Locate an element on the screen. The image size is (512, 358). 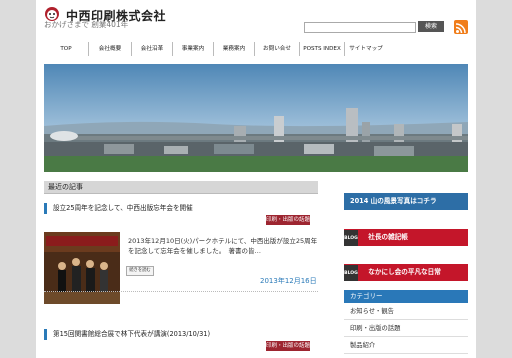
rss-icon is located at coordinates (461, 27).